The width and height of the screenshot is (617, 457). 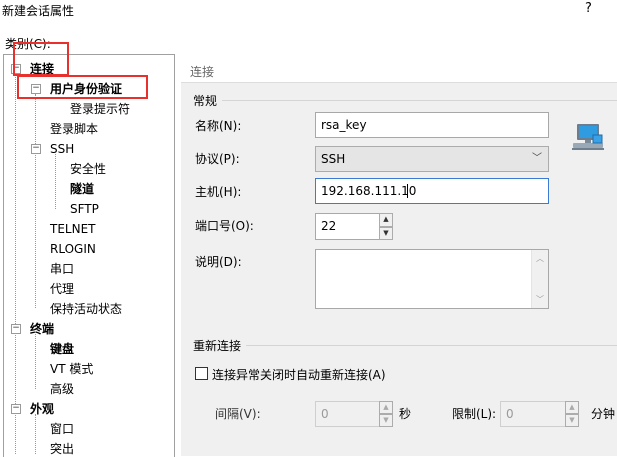 I want to click on host-field-value: 192.168.111.10, so click(x=369, y=191).